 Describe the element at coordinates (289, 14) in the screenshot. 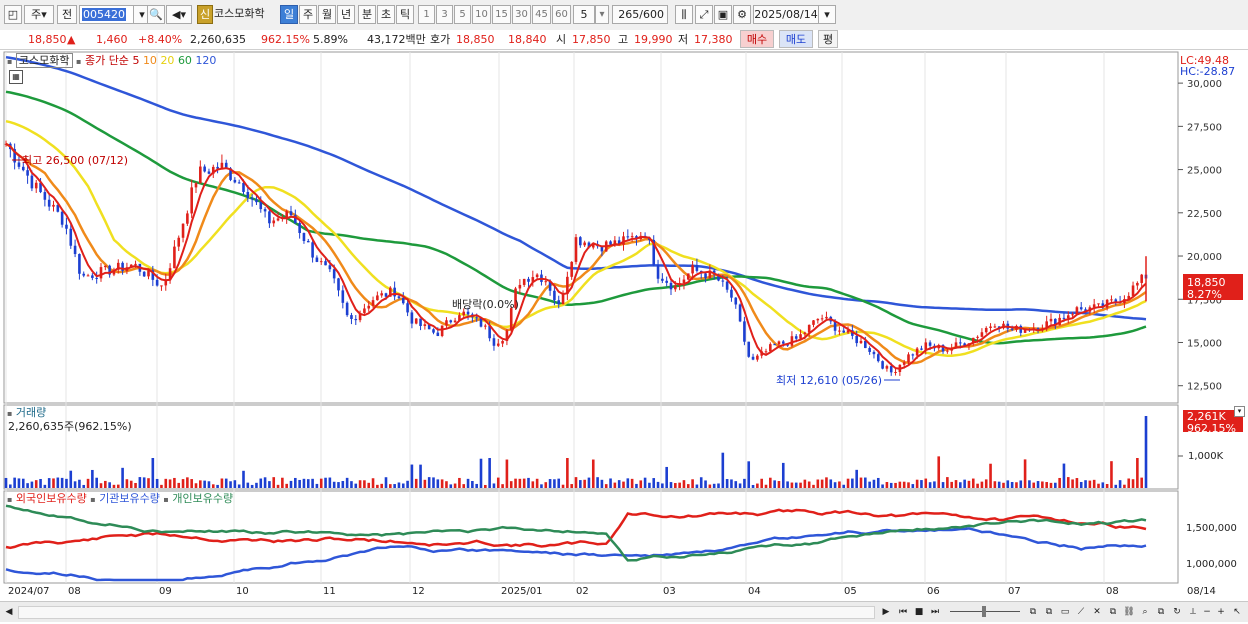

I see `tab-daily: 일` at that location.